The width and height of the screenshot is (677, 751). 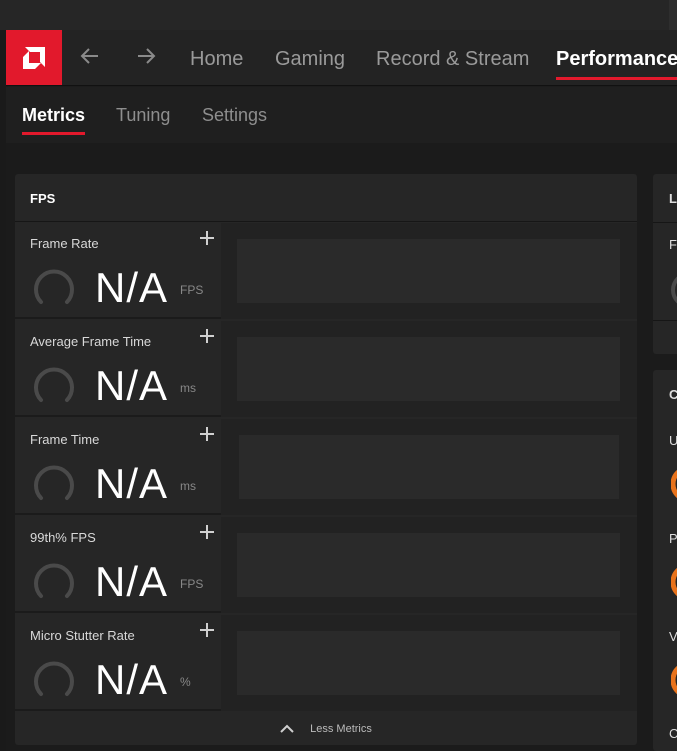 I want to click on metric-summary: Frame Time N/A ms, so click(x=118, y=467).